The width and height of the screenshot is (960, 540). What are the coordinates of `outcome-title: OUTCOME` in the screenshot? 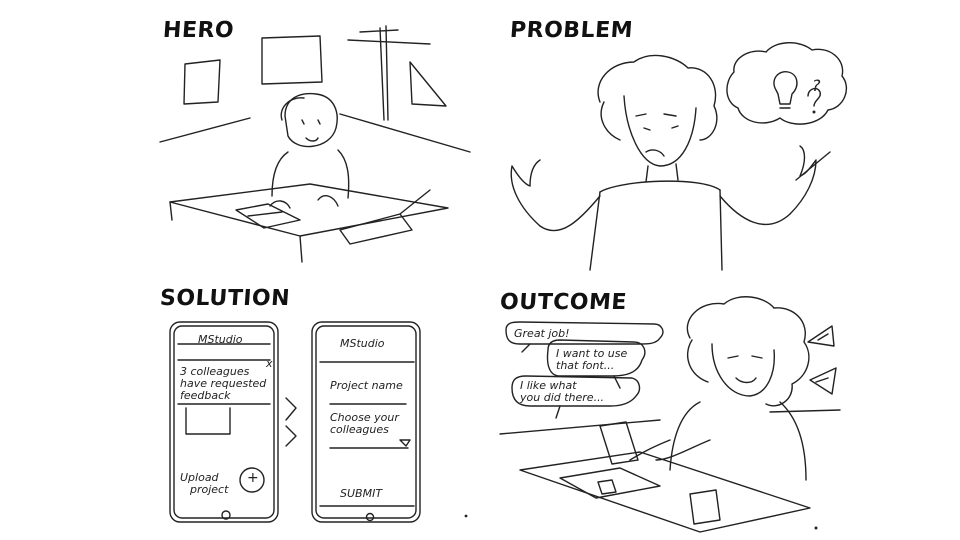 It's located at (563, 302).